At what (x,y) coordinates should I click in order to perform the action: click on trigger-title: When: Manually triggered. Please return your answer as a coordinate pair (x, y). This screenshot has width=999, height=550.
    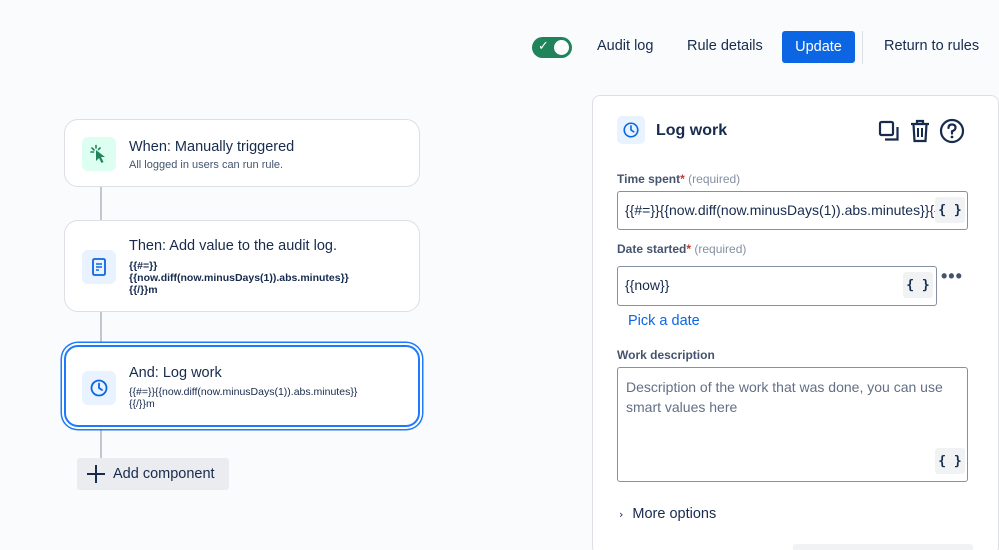
    Looking at the image, I should click on (212, 147).